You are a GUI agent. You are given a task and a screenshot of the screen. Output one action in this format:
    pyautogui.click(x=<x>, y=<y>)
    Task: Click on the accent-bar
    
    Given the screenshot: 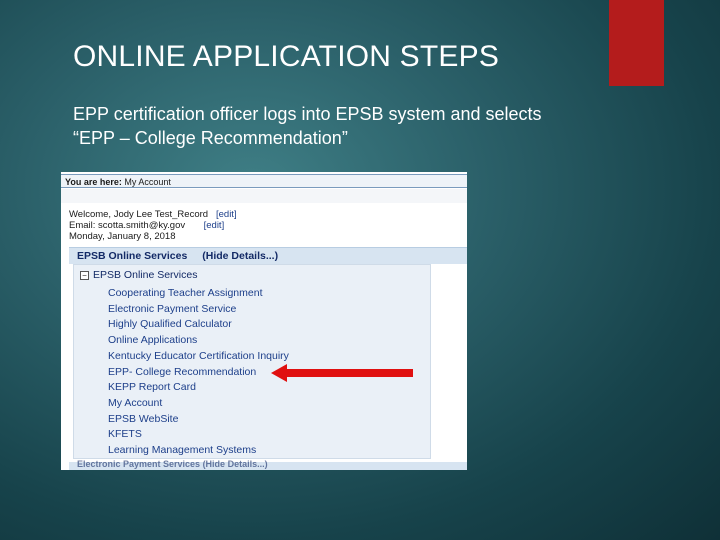 What is the action you would take?
    pyautogui.click(x=636, y=43)
    